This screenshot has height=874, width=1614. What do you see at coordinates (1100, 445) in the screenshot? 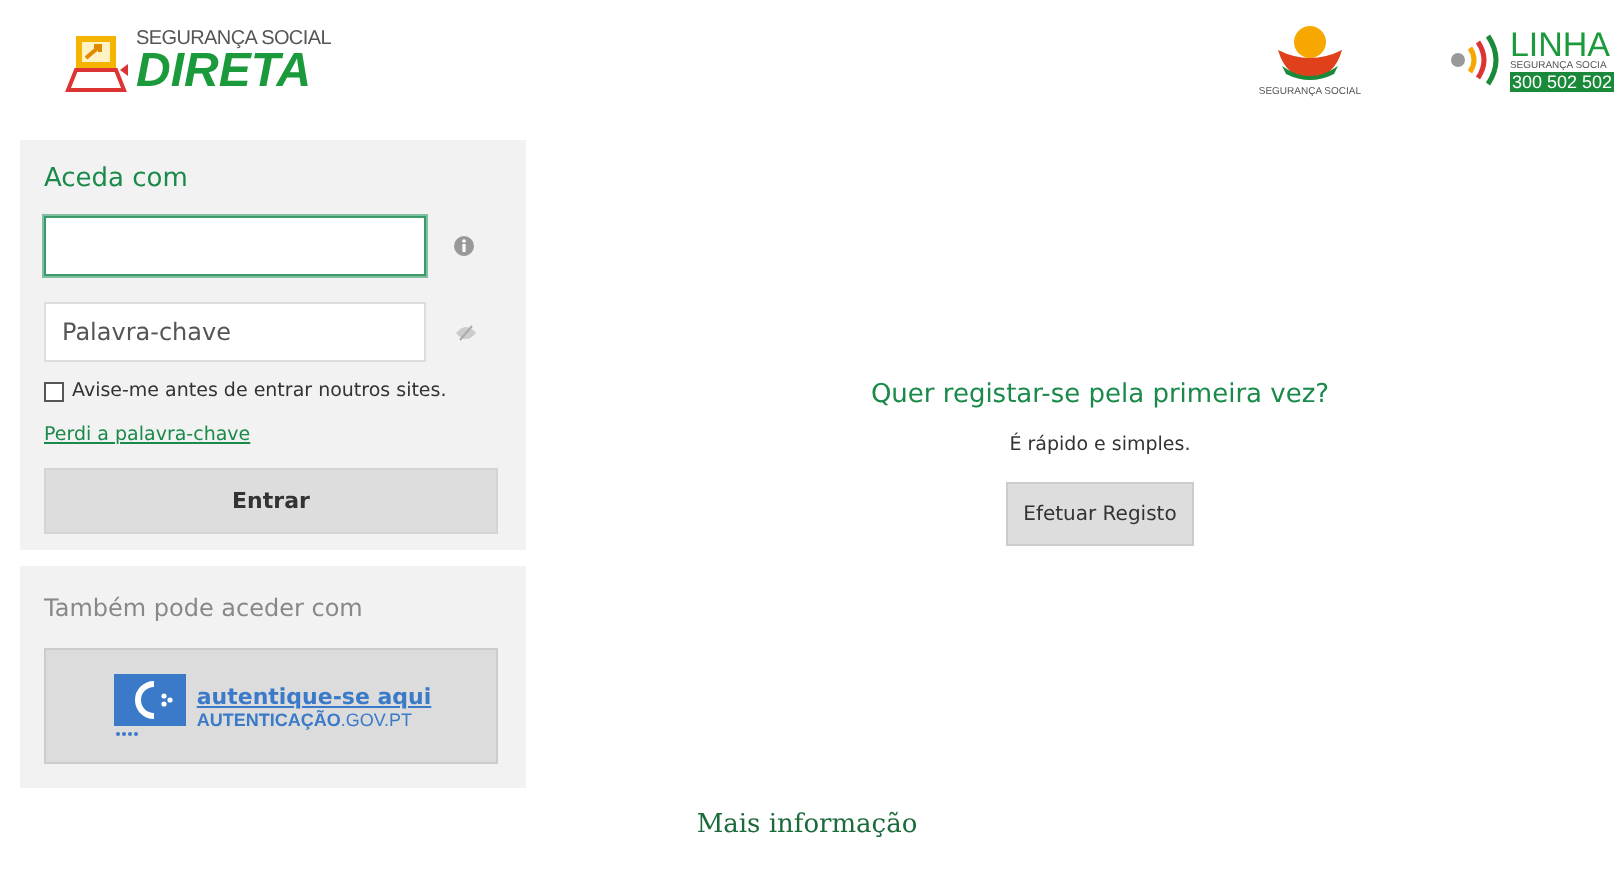
I see `register-subtitle: É rápido e simples.` at bounding box center [1100, 445].